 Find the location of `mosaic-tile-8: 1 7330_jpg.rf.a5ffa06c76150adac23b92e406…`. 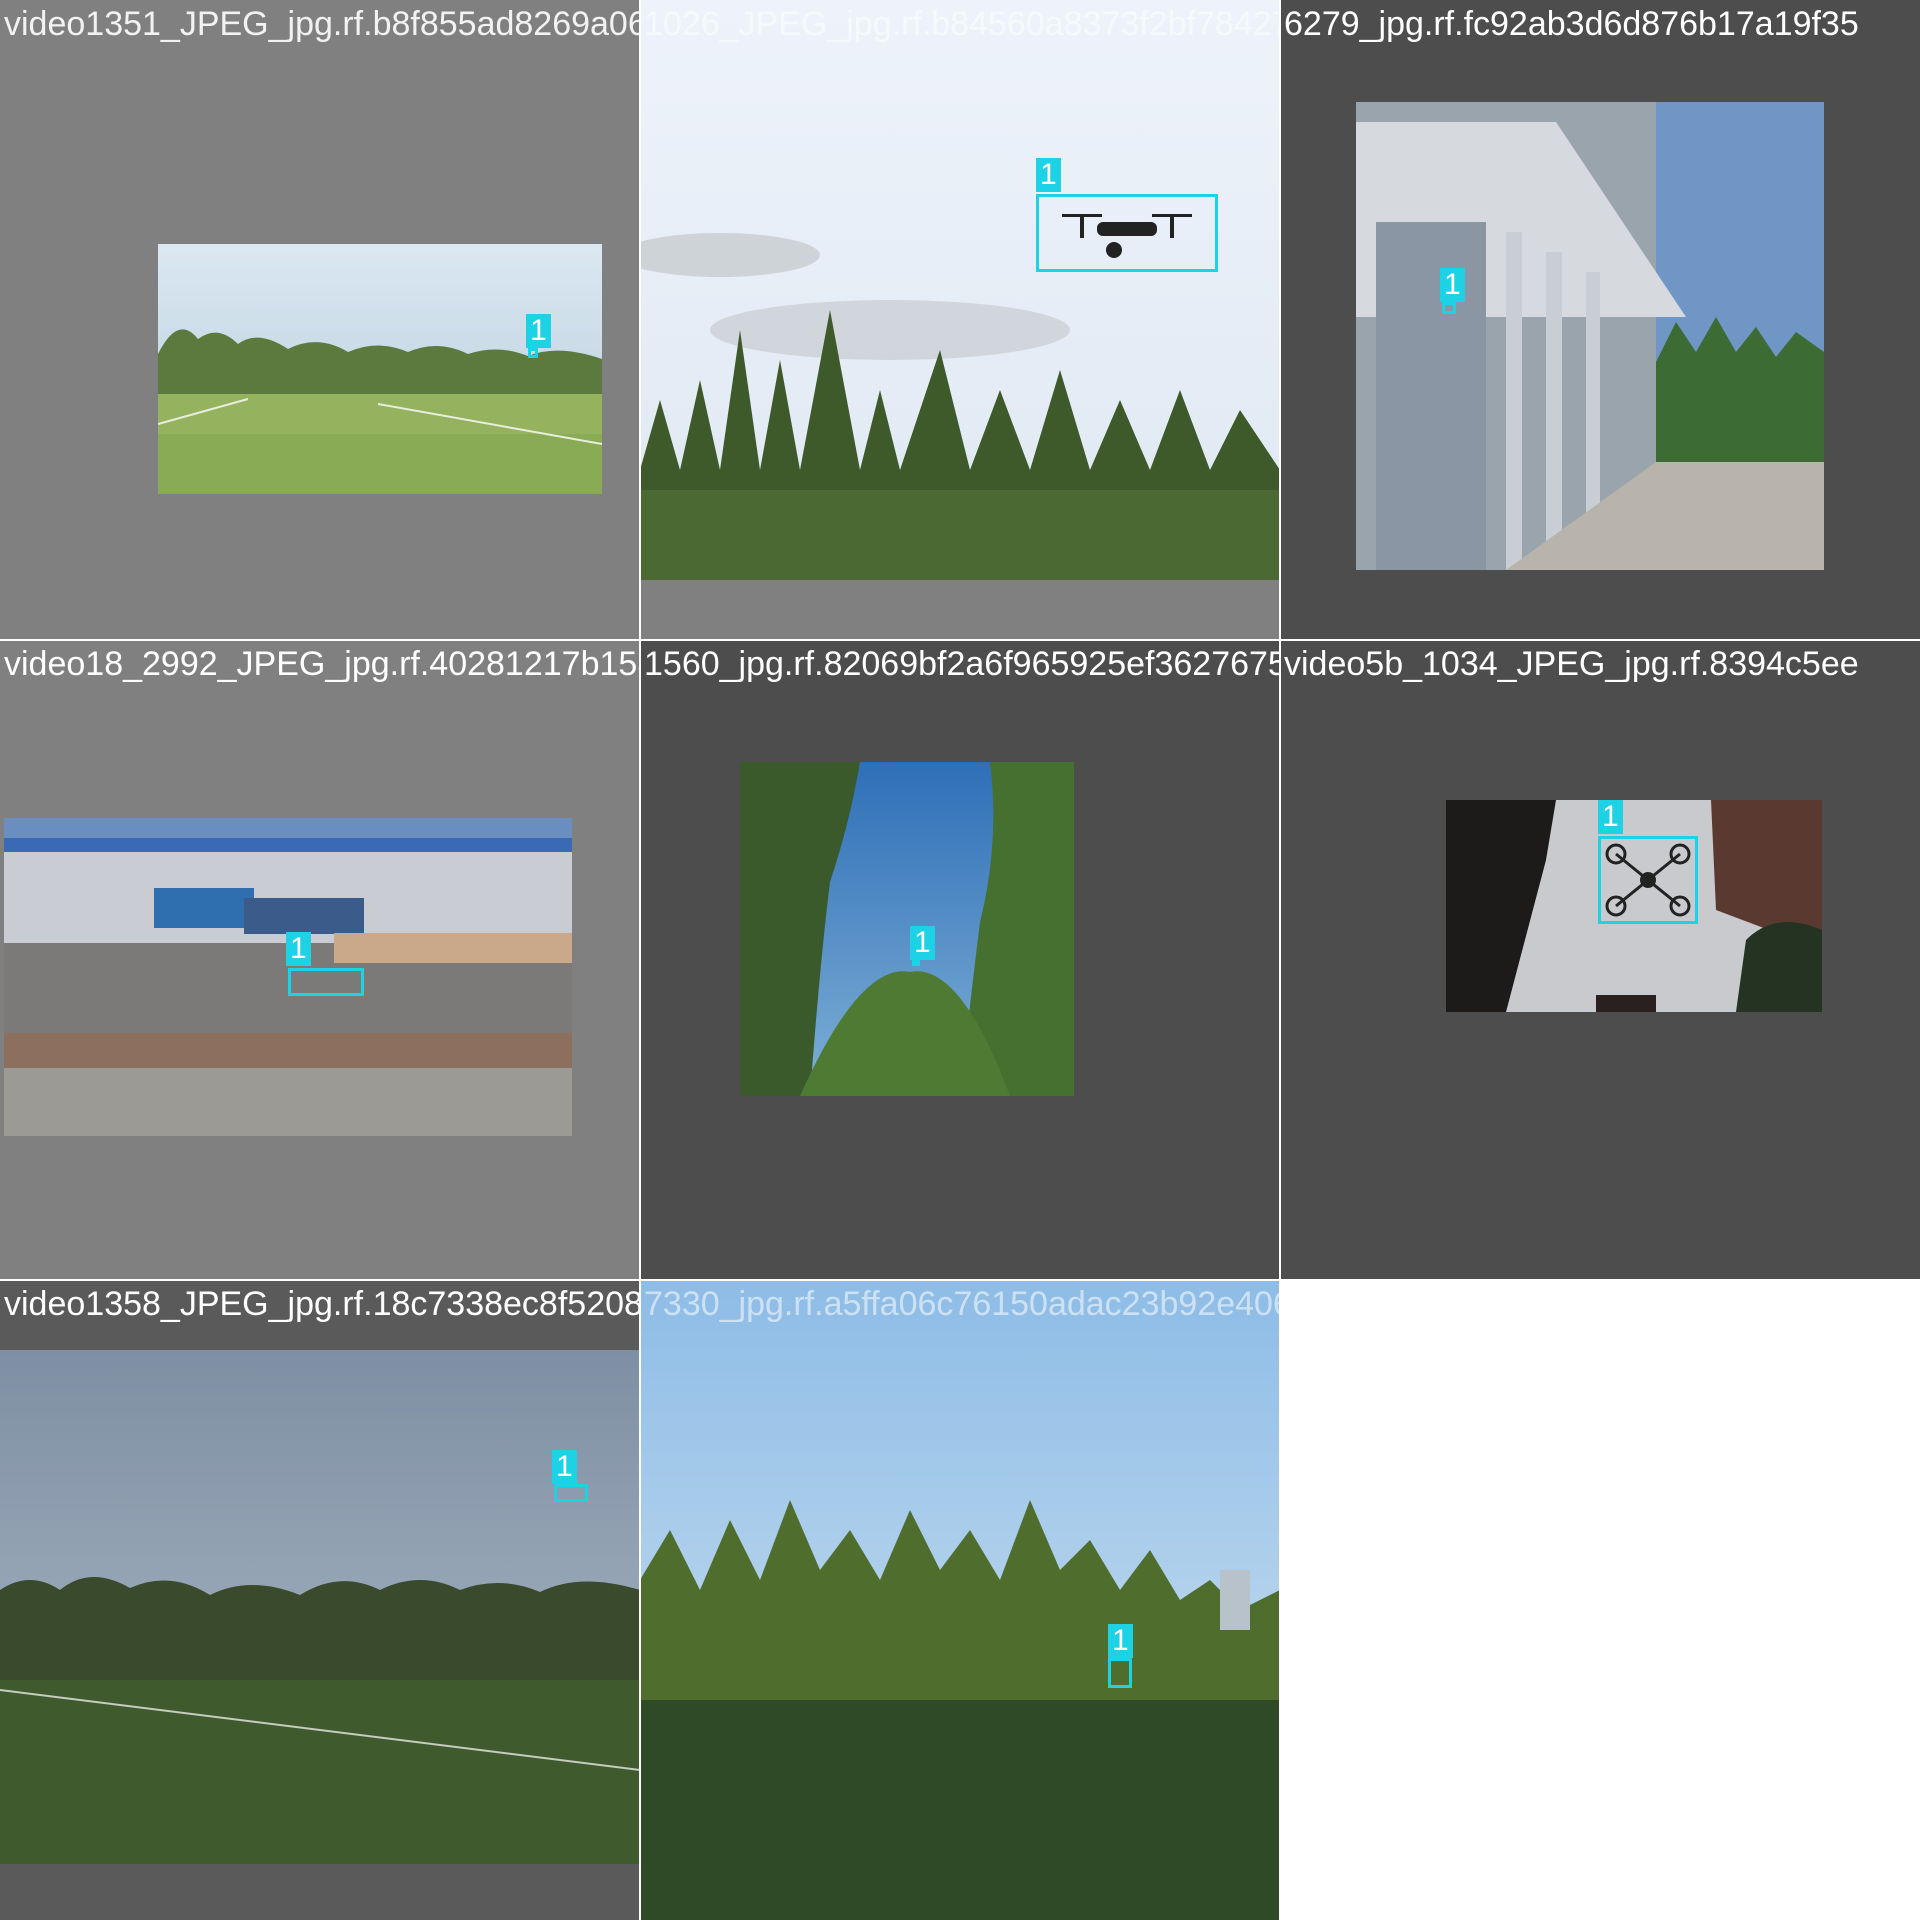

mosaic-tile-8: 1 7330_jpg.rf.a5ffa06c76150adac23b92e406… is located at coordinates (960, 1600).